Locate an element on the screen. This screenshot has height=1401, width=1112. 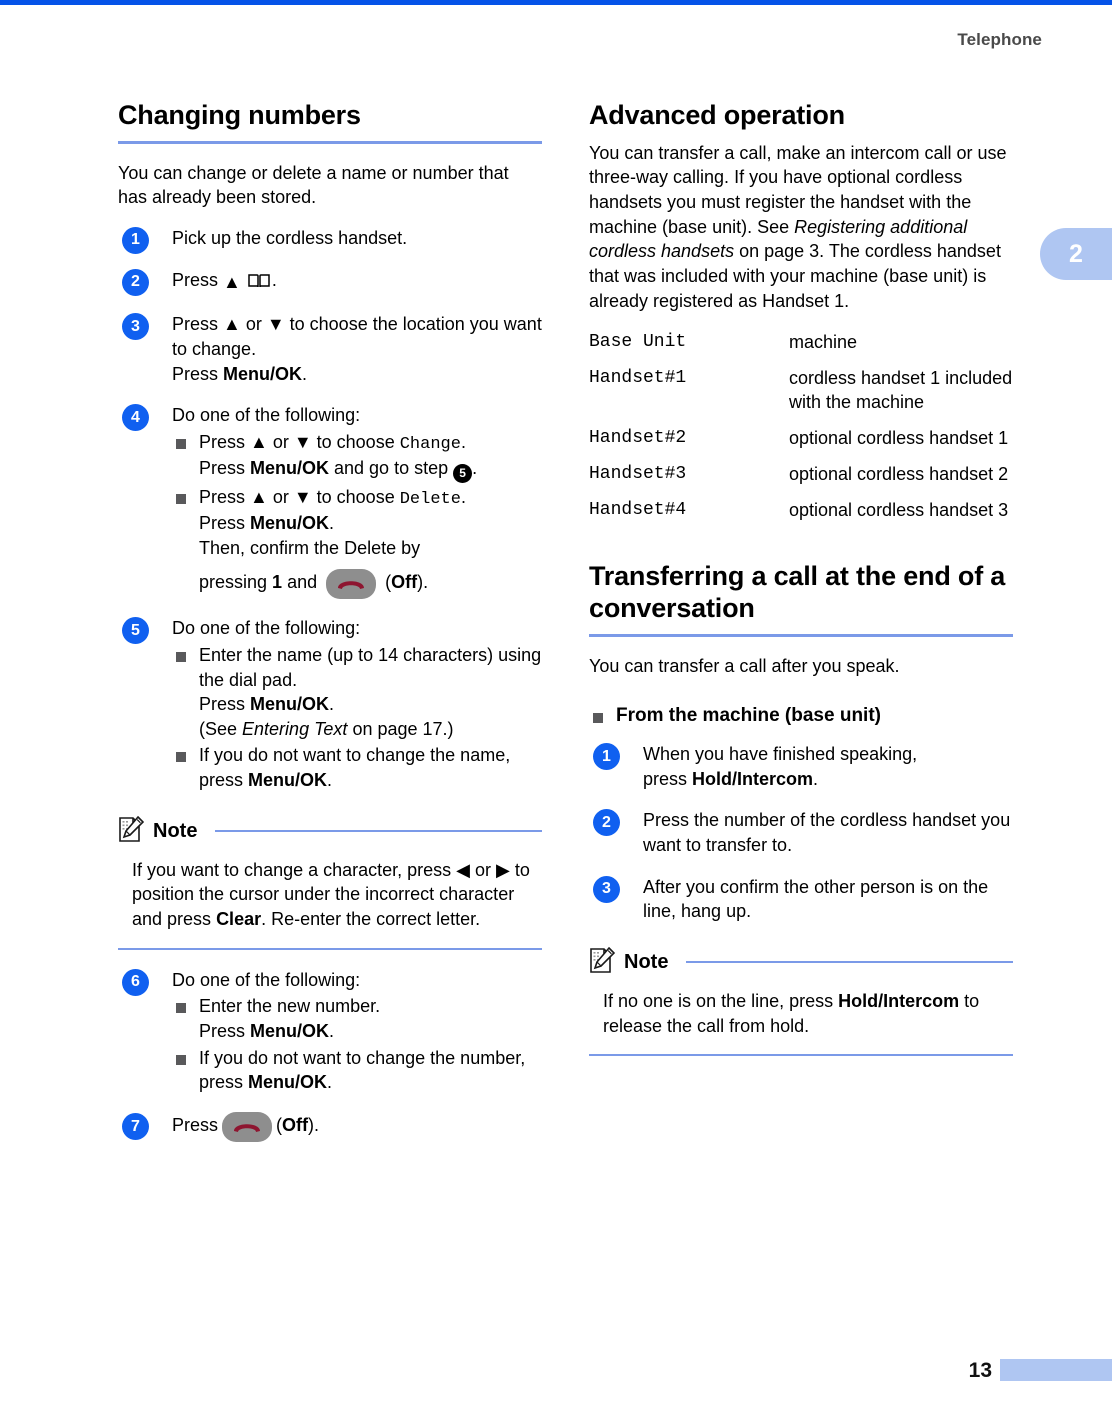
bullet-line: (See Entering Text on page 17.) is located at coordinates (370, 729).